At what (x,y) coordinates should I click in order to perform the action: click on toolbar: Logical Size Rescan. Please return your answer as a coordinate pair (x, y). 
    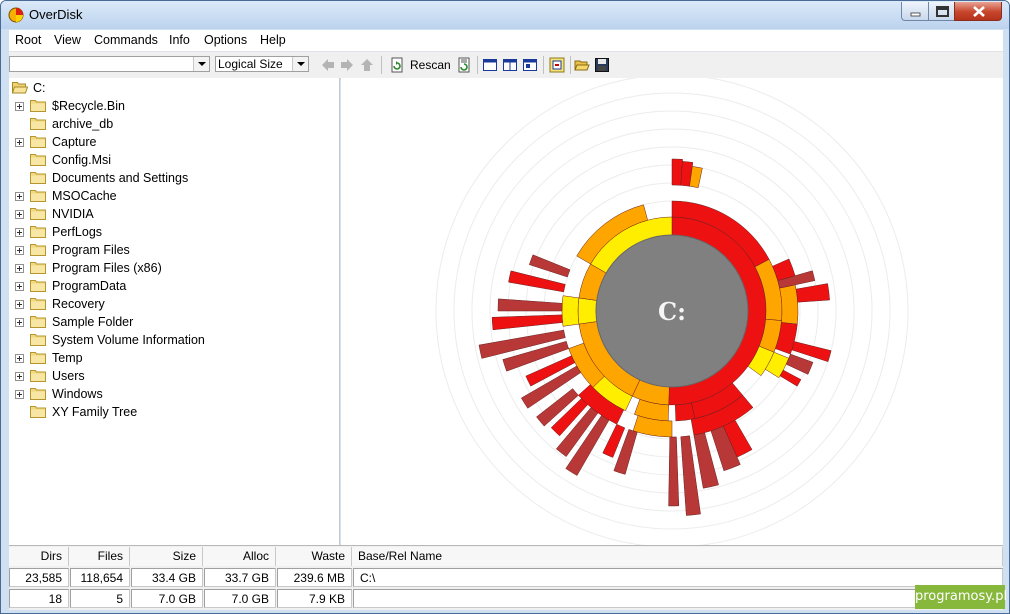
    Looking at the image, I should click on (506, 65).